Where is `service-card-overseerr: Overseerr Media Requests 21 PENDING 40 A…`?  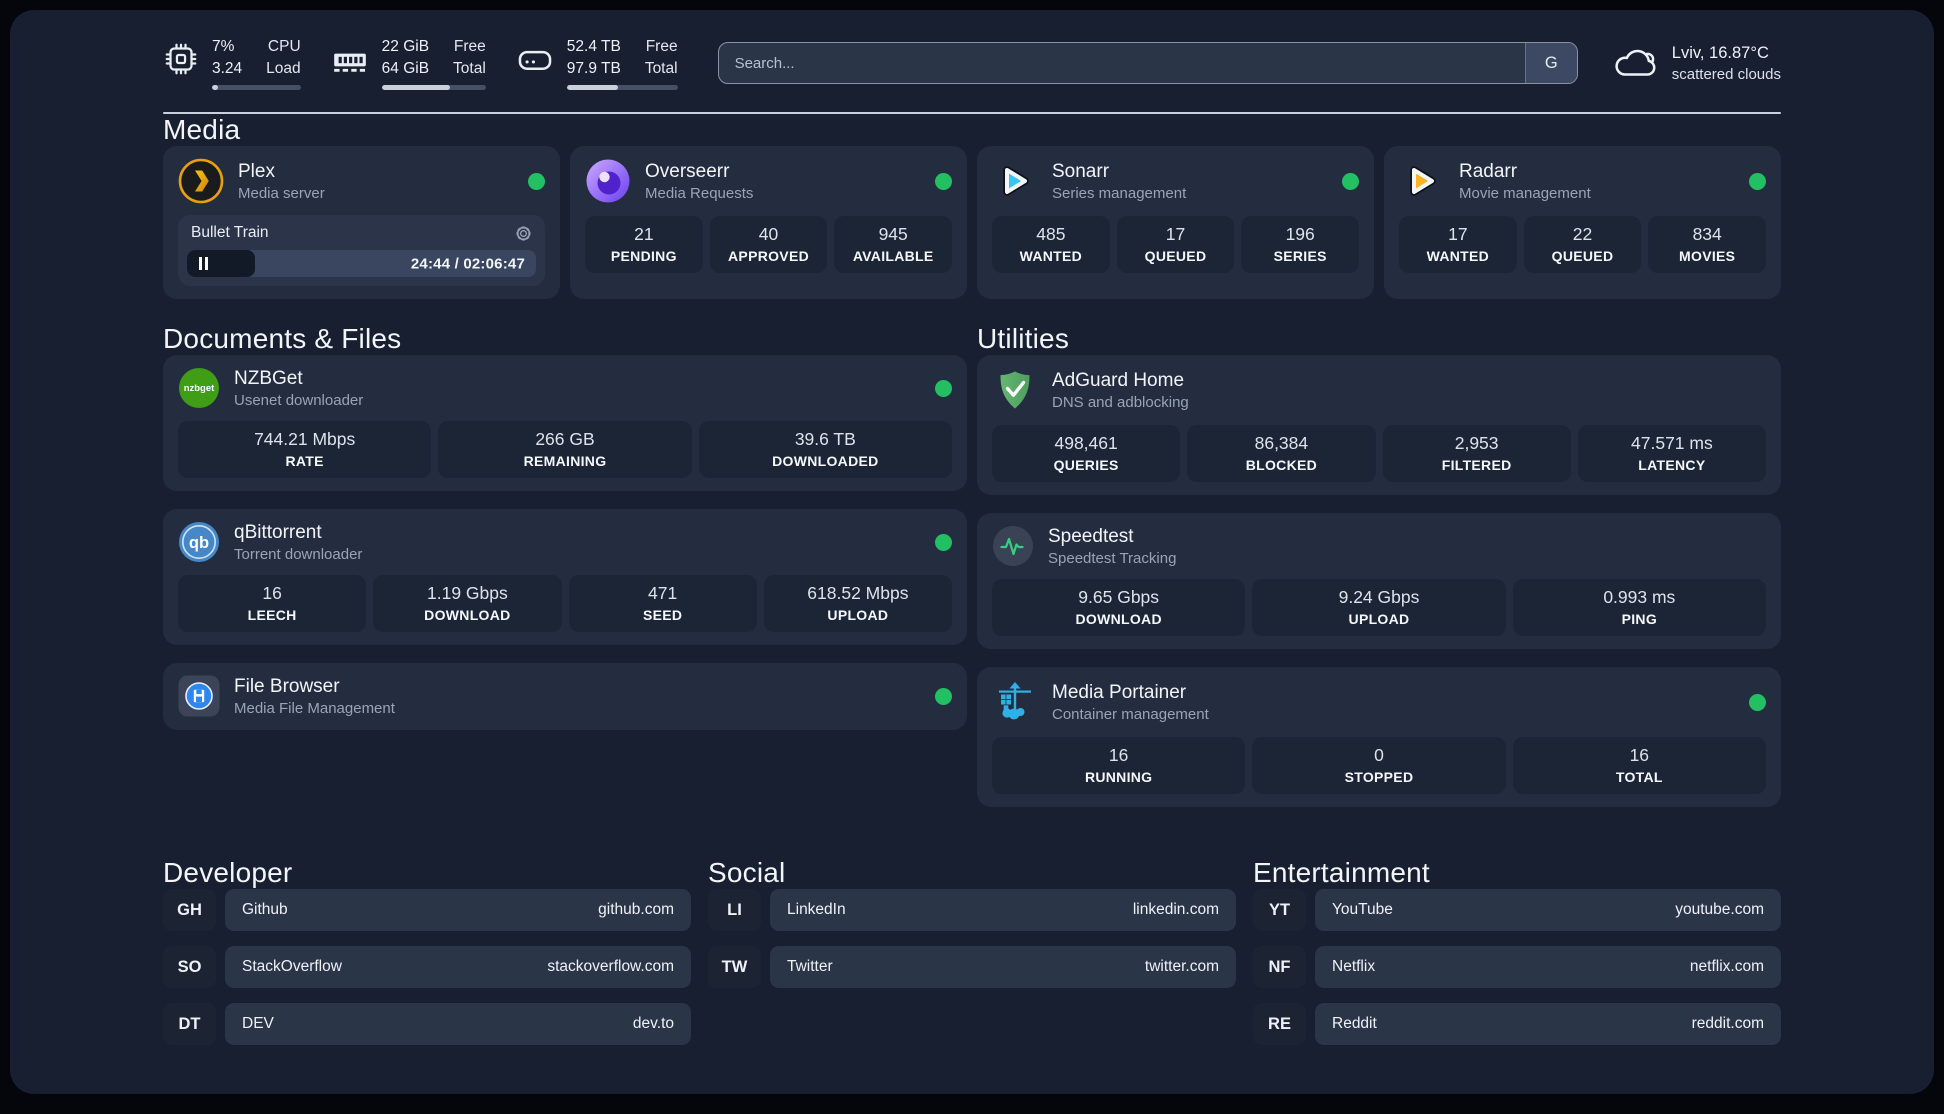
service-card-overseerr: Overseerr Media Requests 21 PENDING 40 A… is located at coordinates (768, 223).